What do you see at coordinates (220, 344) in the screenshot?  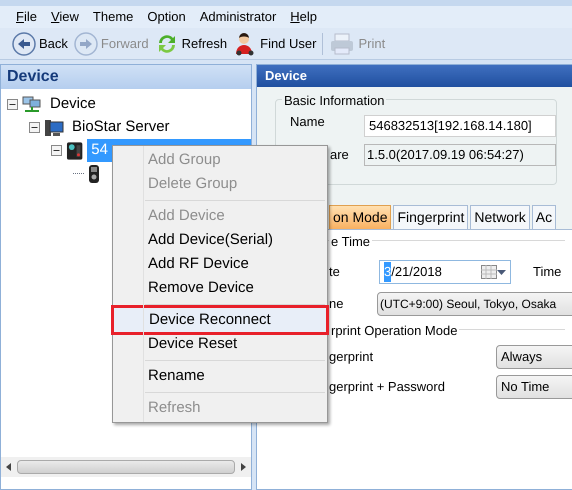 I see `menu-item: Device Reset` at bounding box center [220, 344].